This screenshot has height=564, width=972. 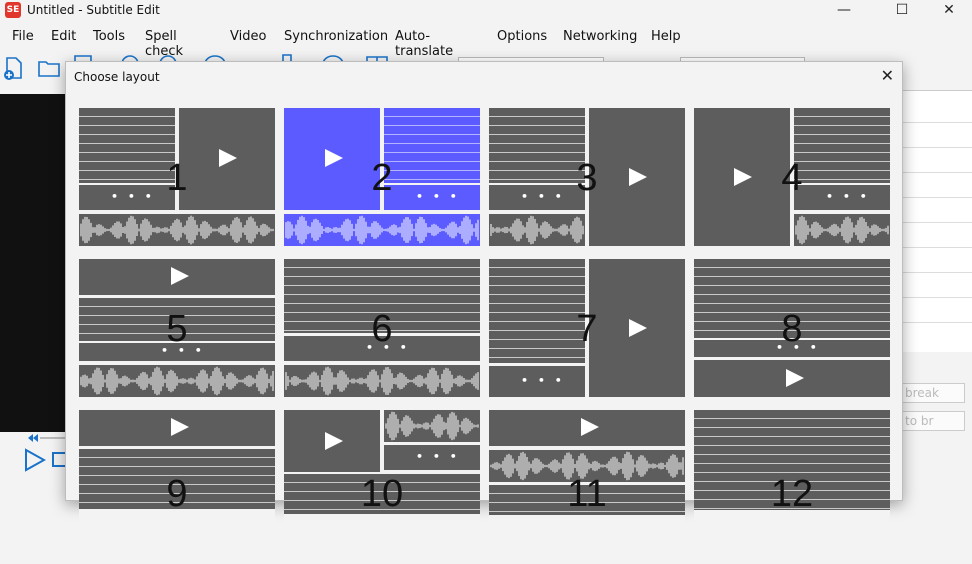 What do you see at coordinates (382, 178) in the screenshot?
I see `layout-option-2: • • • 2` at bounding box center [382, 178].